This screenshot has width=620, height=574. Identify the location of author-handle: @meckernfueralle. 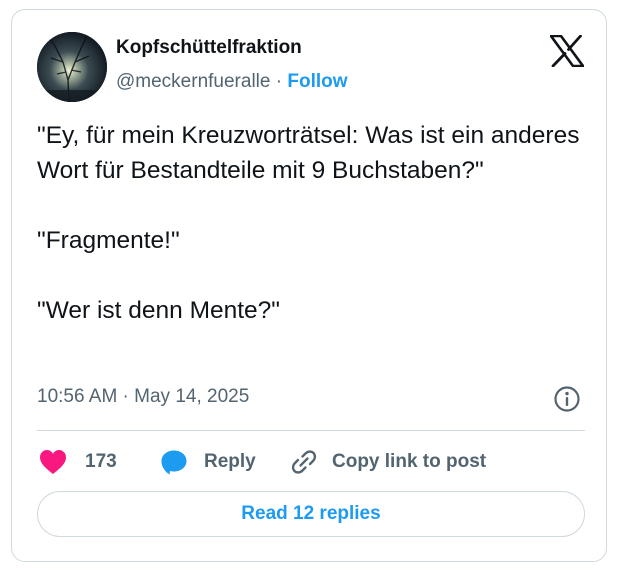
(193, 81).